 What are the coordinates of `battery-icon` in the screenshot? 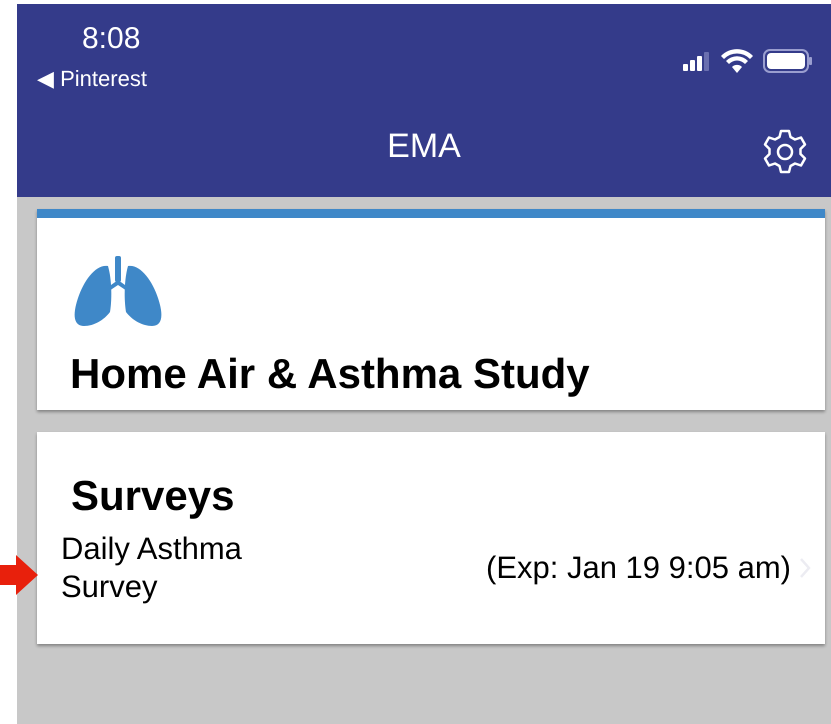 It's located at (788, 61).